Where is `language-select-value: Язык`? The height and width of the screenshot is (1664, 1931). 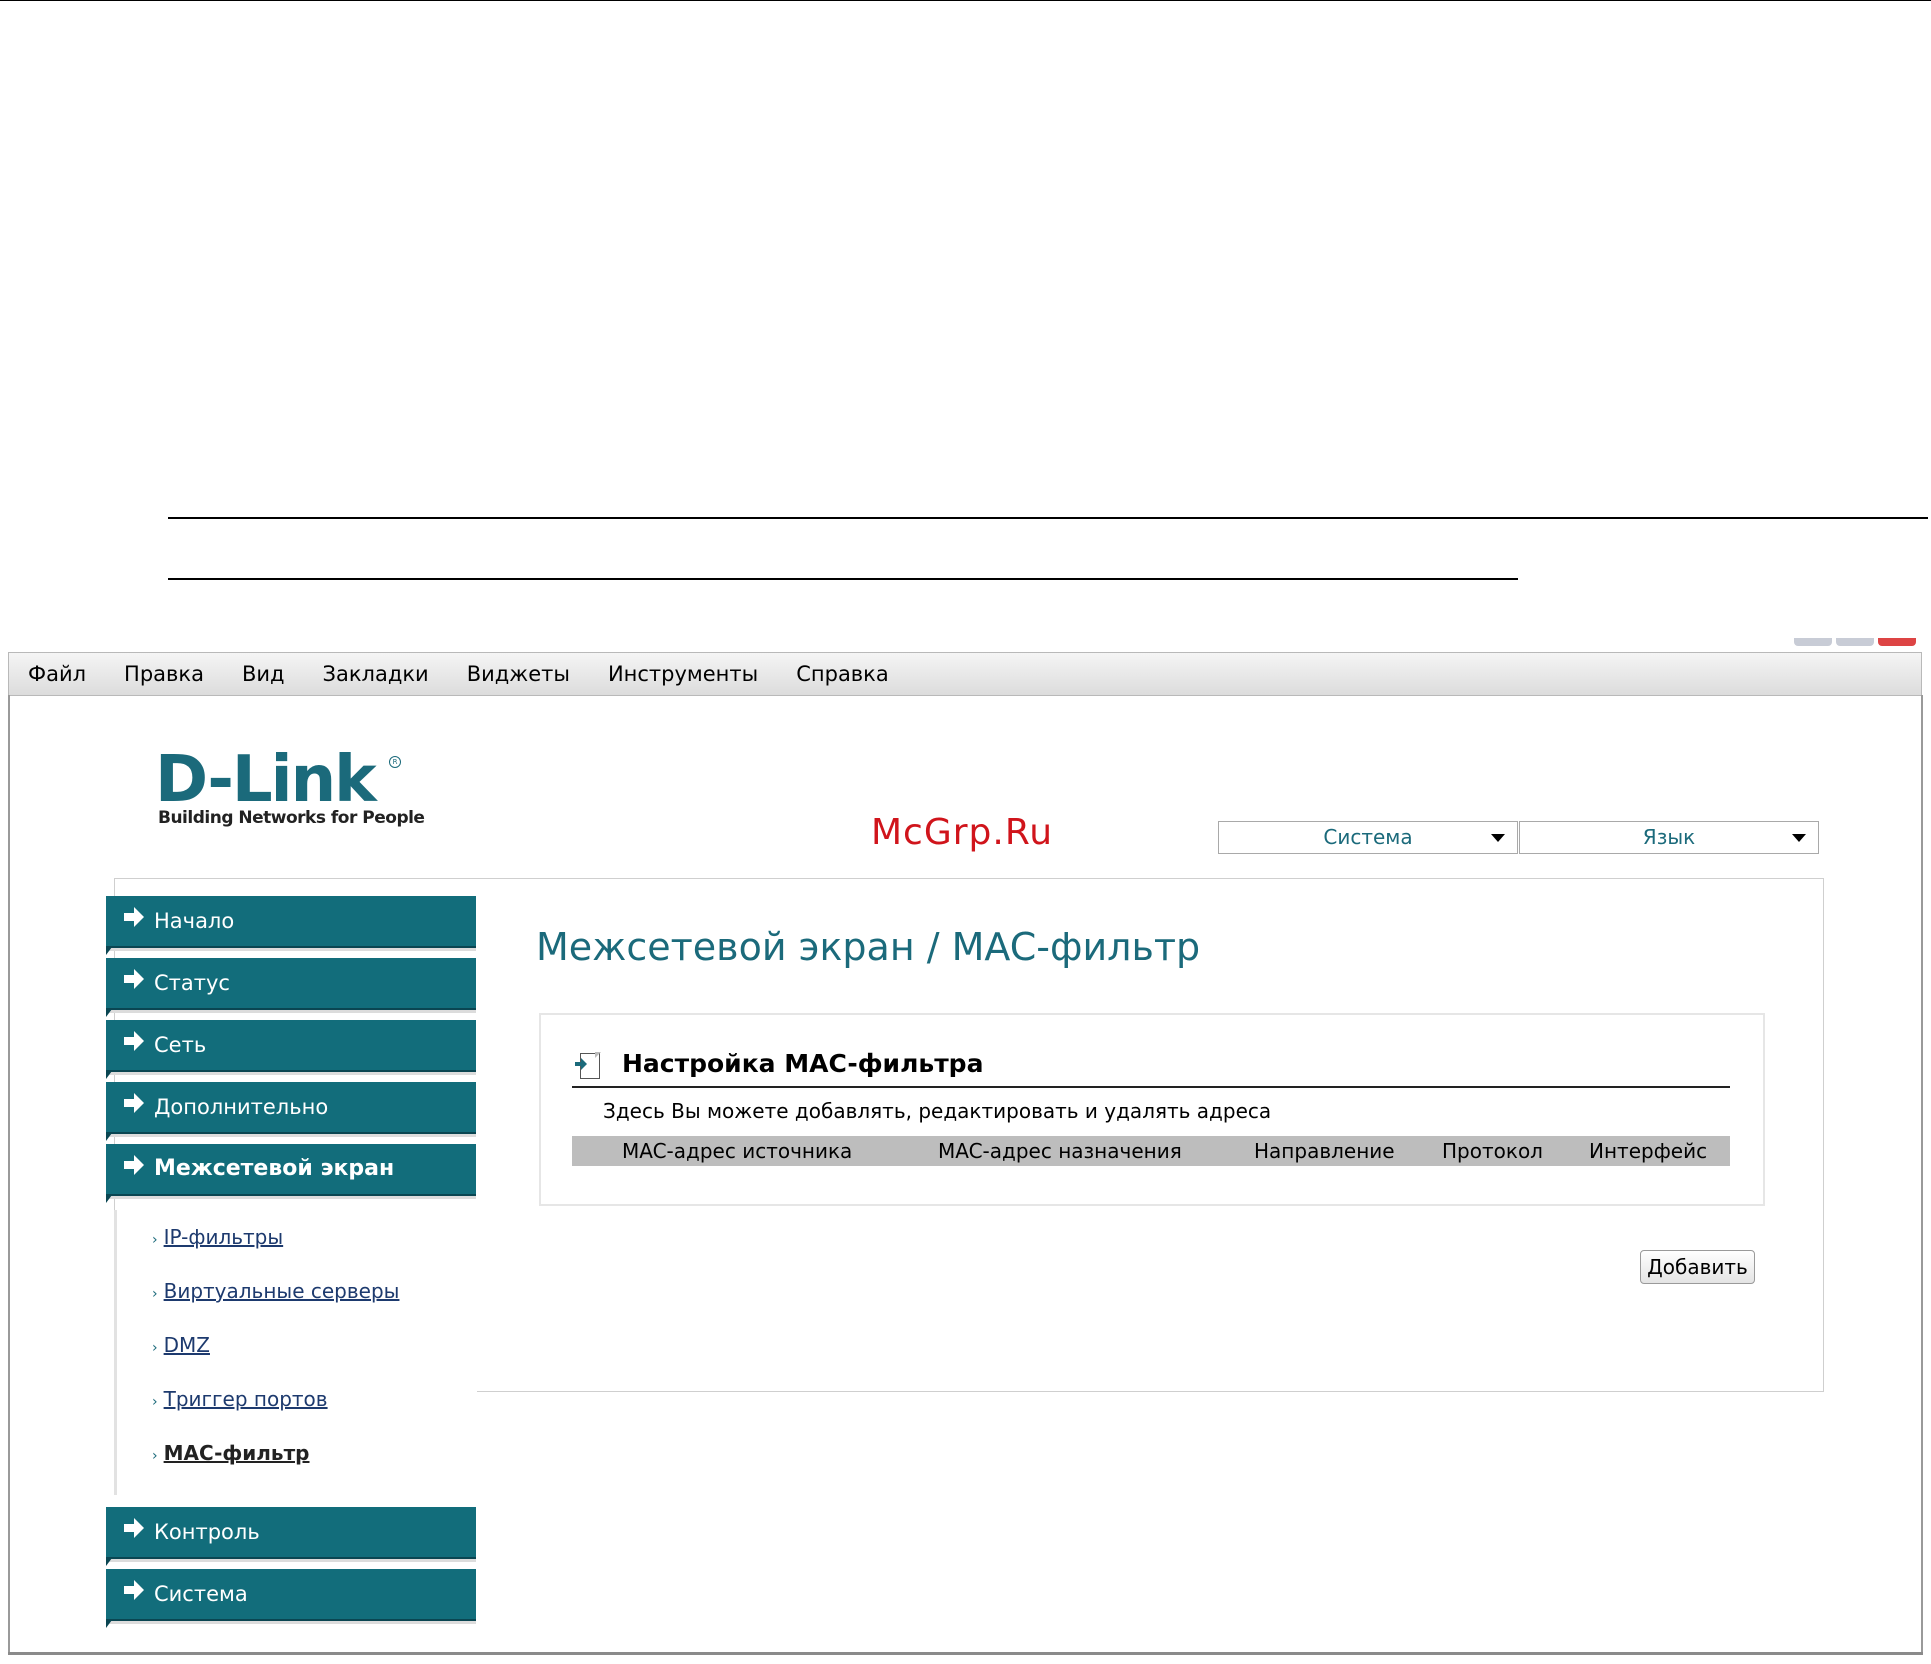 language-select-value: Язык is located at coordinates (1669, 837).